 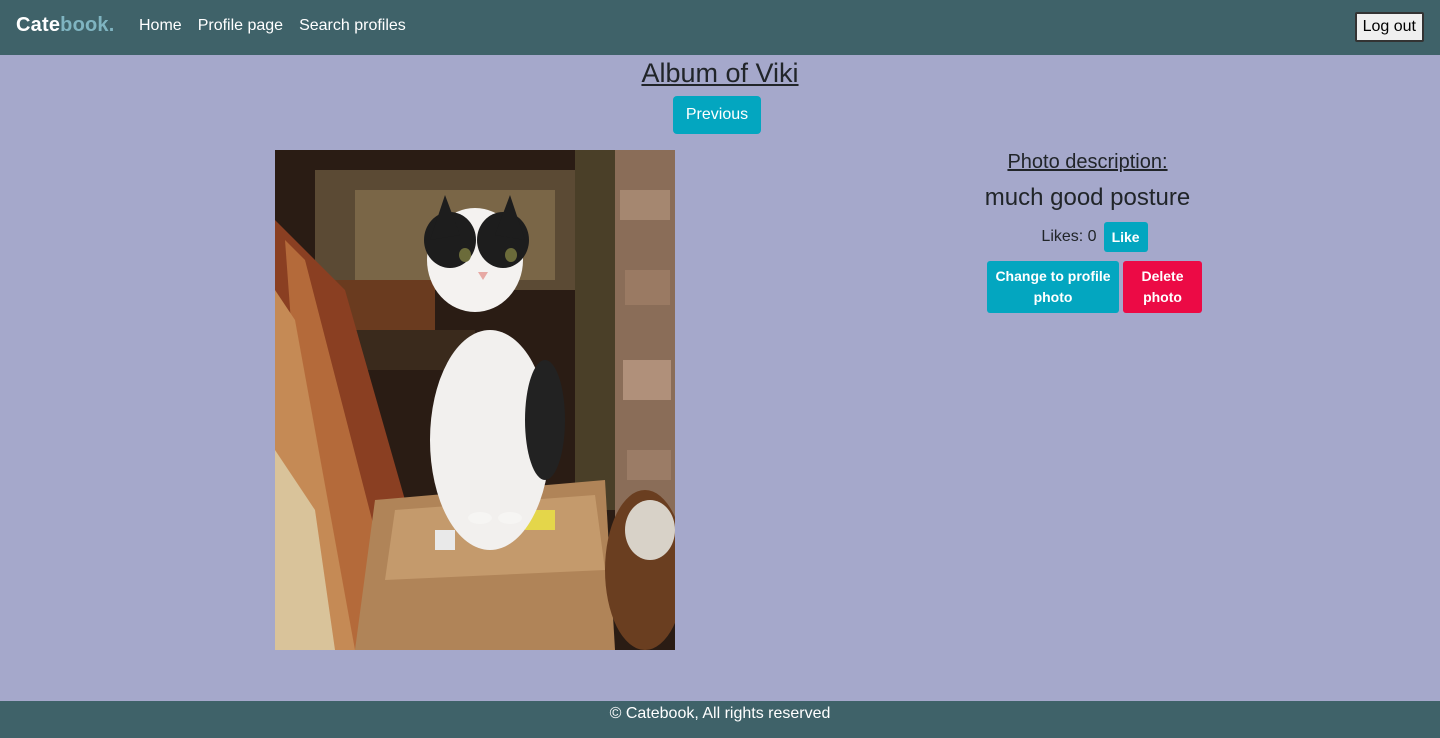 I want to click on description-heading: Photo description:, so click(x=1087, y=162).